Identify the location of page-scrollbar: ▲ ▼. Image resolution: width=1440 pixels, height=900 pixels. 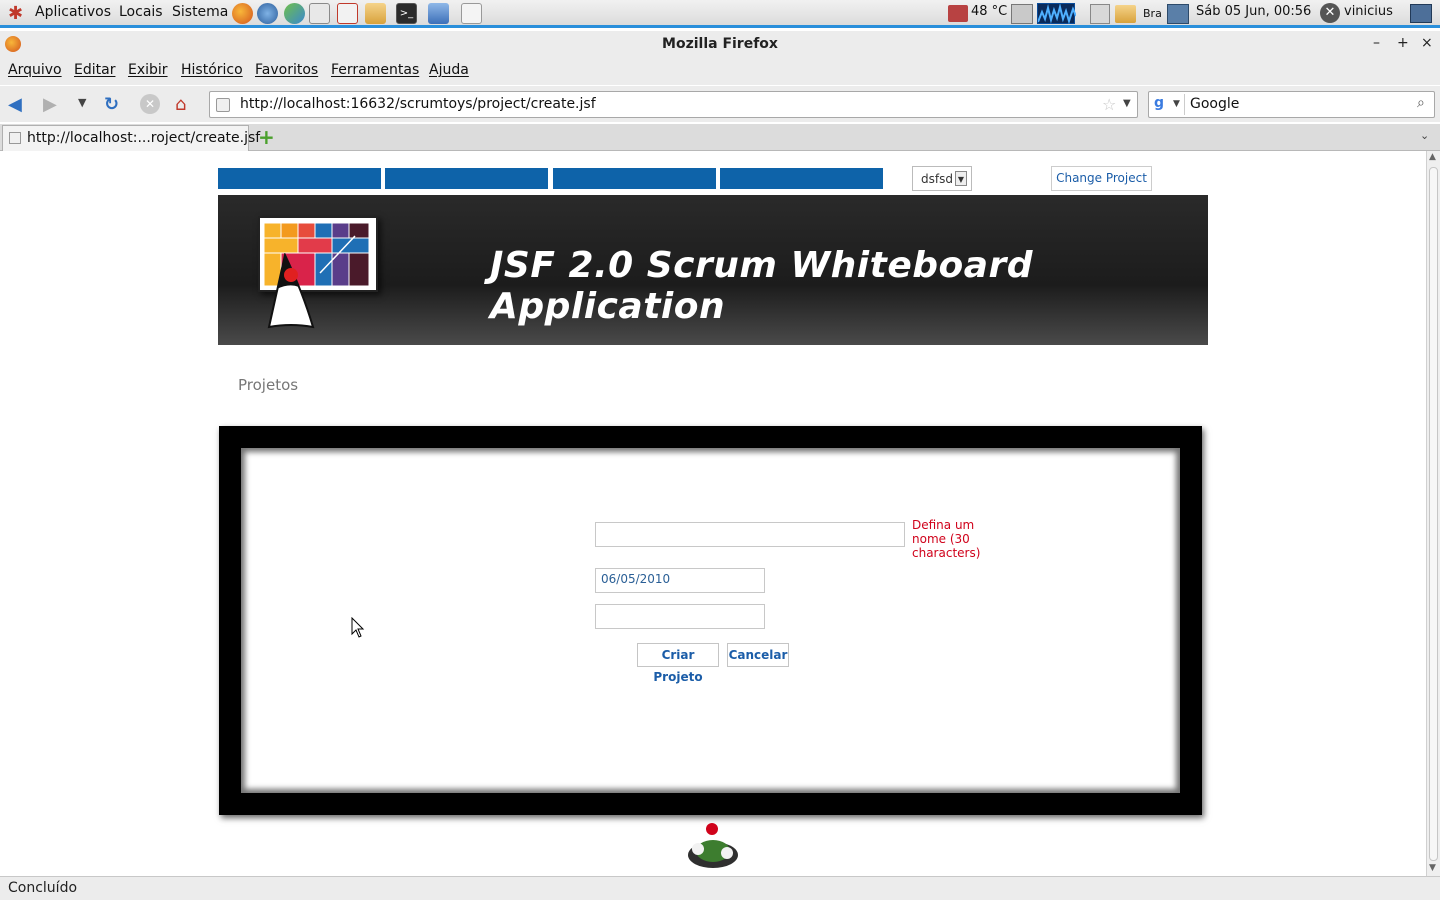
(1433, 513).